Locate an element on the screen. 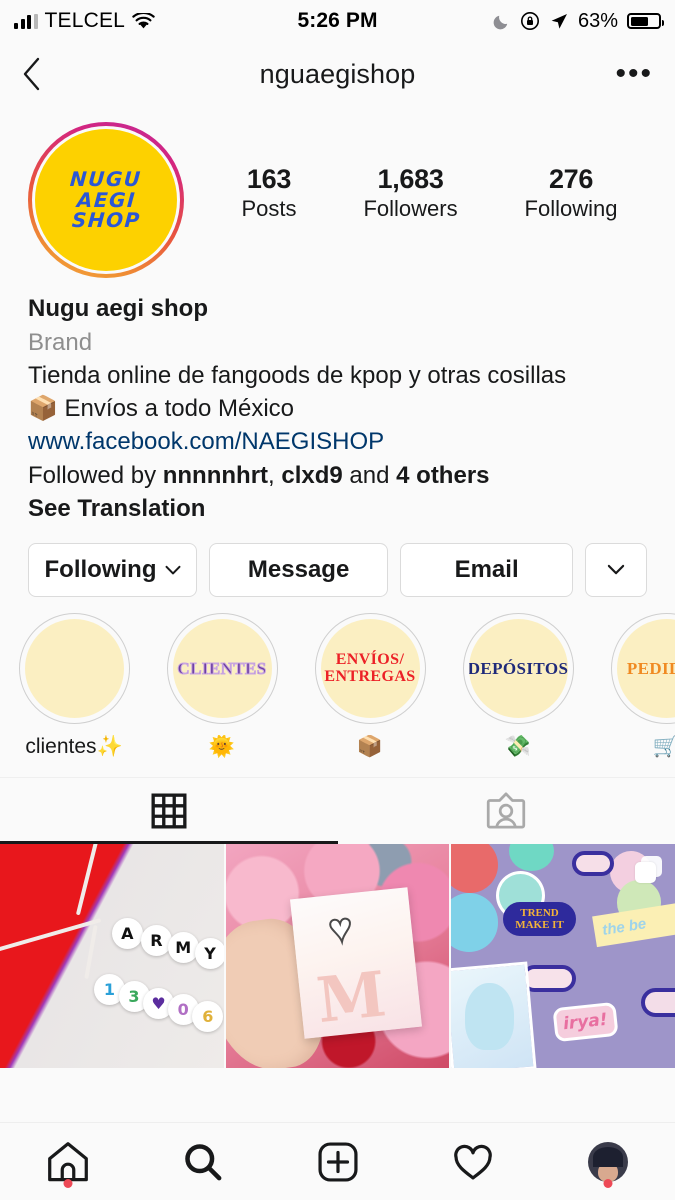 The height and width of the screenshot is (1200, 675). highlight-item-4: PEDIDOS 🛒 is located at coordinates (633, 686).